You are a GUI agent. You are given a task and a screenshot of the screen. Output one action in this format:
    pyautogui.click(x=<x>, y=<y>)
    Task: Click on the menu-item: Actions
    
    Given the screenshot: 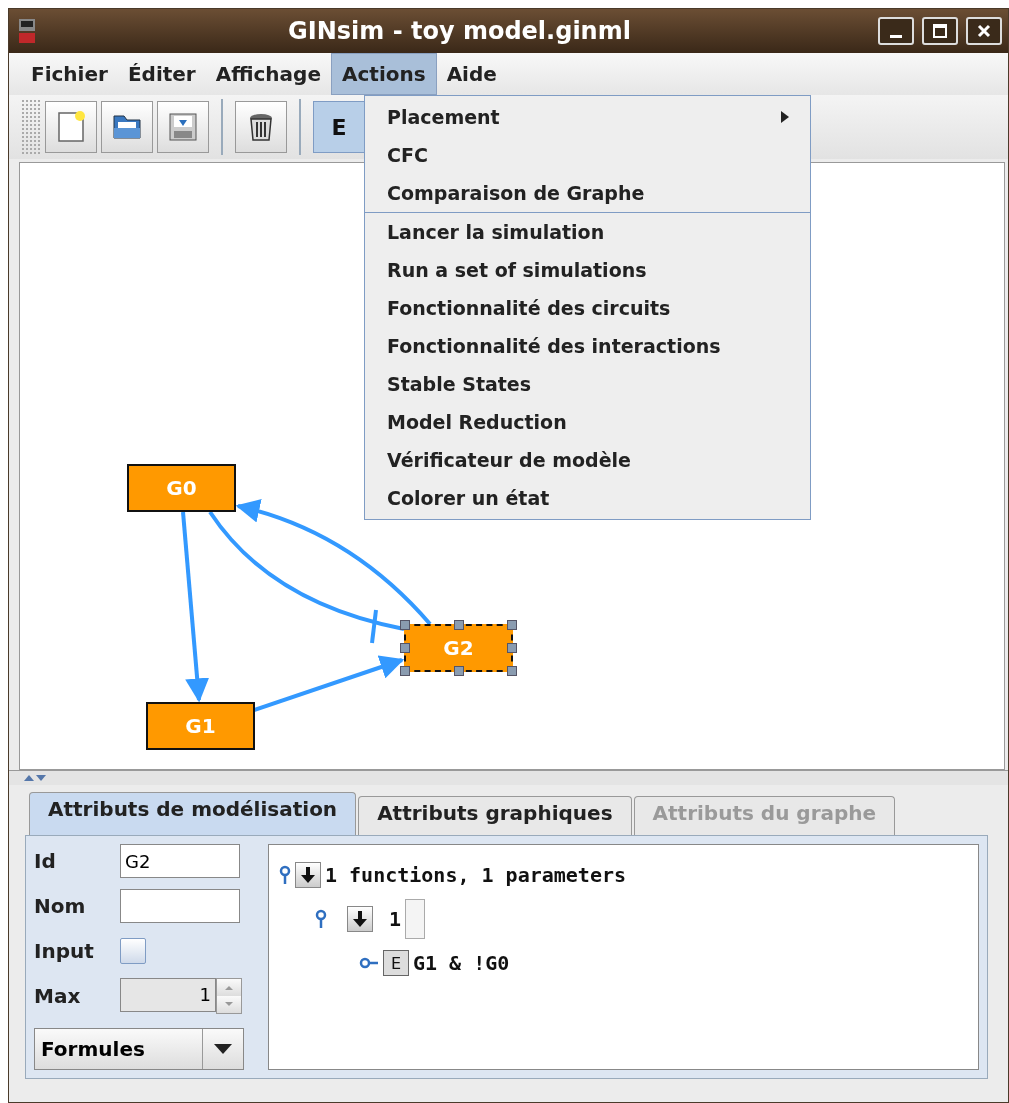 What is the action you would take?
    pyautogui.click(x=384, y=74)
    